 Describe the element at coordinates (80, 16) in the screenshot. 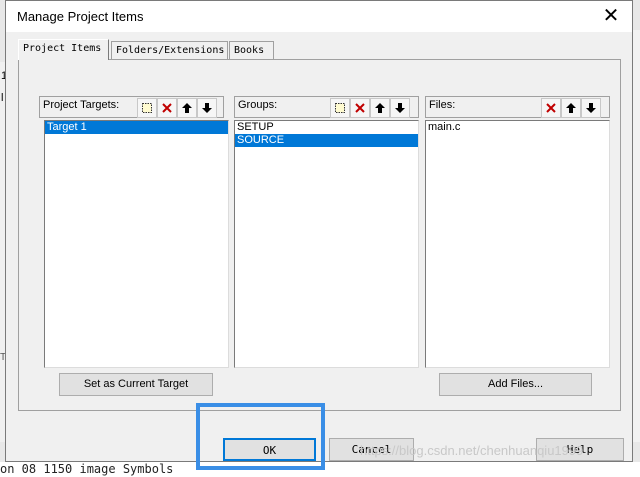

I see `dialog-title: Manage Project Items` at that location.